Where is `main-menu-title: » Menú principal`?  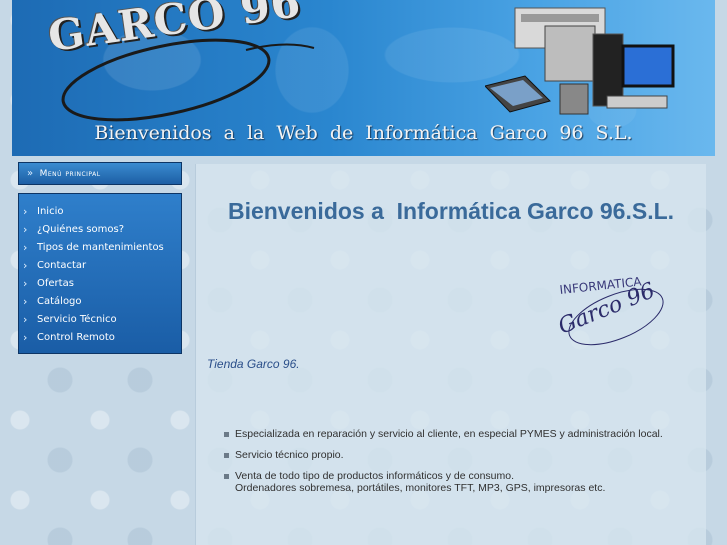
main-menu-title: » Menú principal is located at coordinates (100, 173).